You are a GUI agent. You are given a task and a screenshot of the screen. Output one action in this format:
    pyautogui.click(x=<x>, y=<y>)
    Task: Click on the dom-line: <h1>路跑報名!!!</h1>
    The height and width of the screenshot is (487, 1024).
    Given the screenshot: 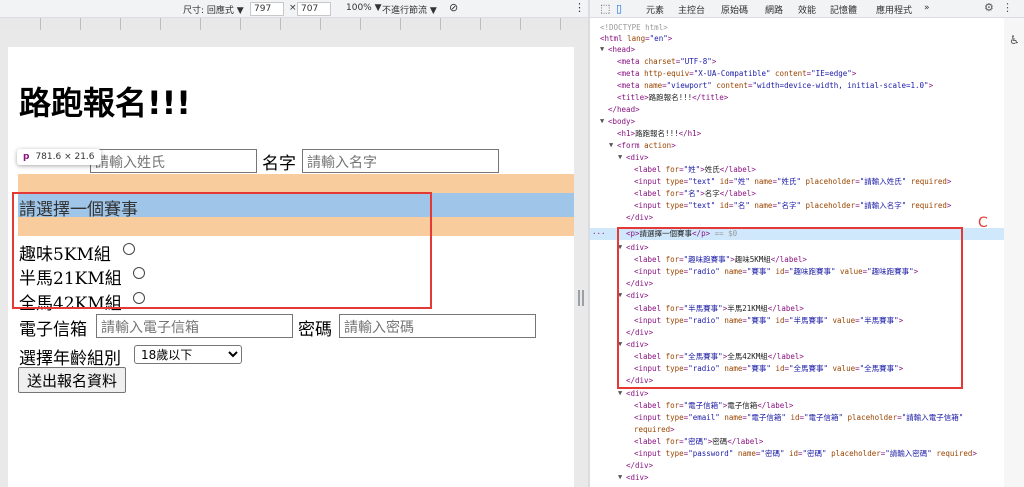 What is the action you would take?
    pyautogui.click(x=659, y=133)
    